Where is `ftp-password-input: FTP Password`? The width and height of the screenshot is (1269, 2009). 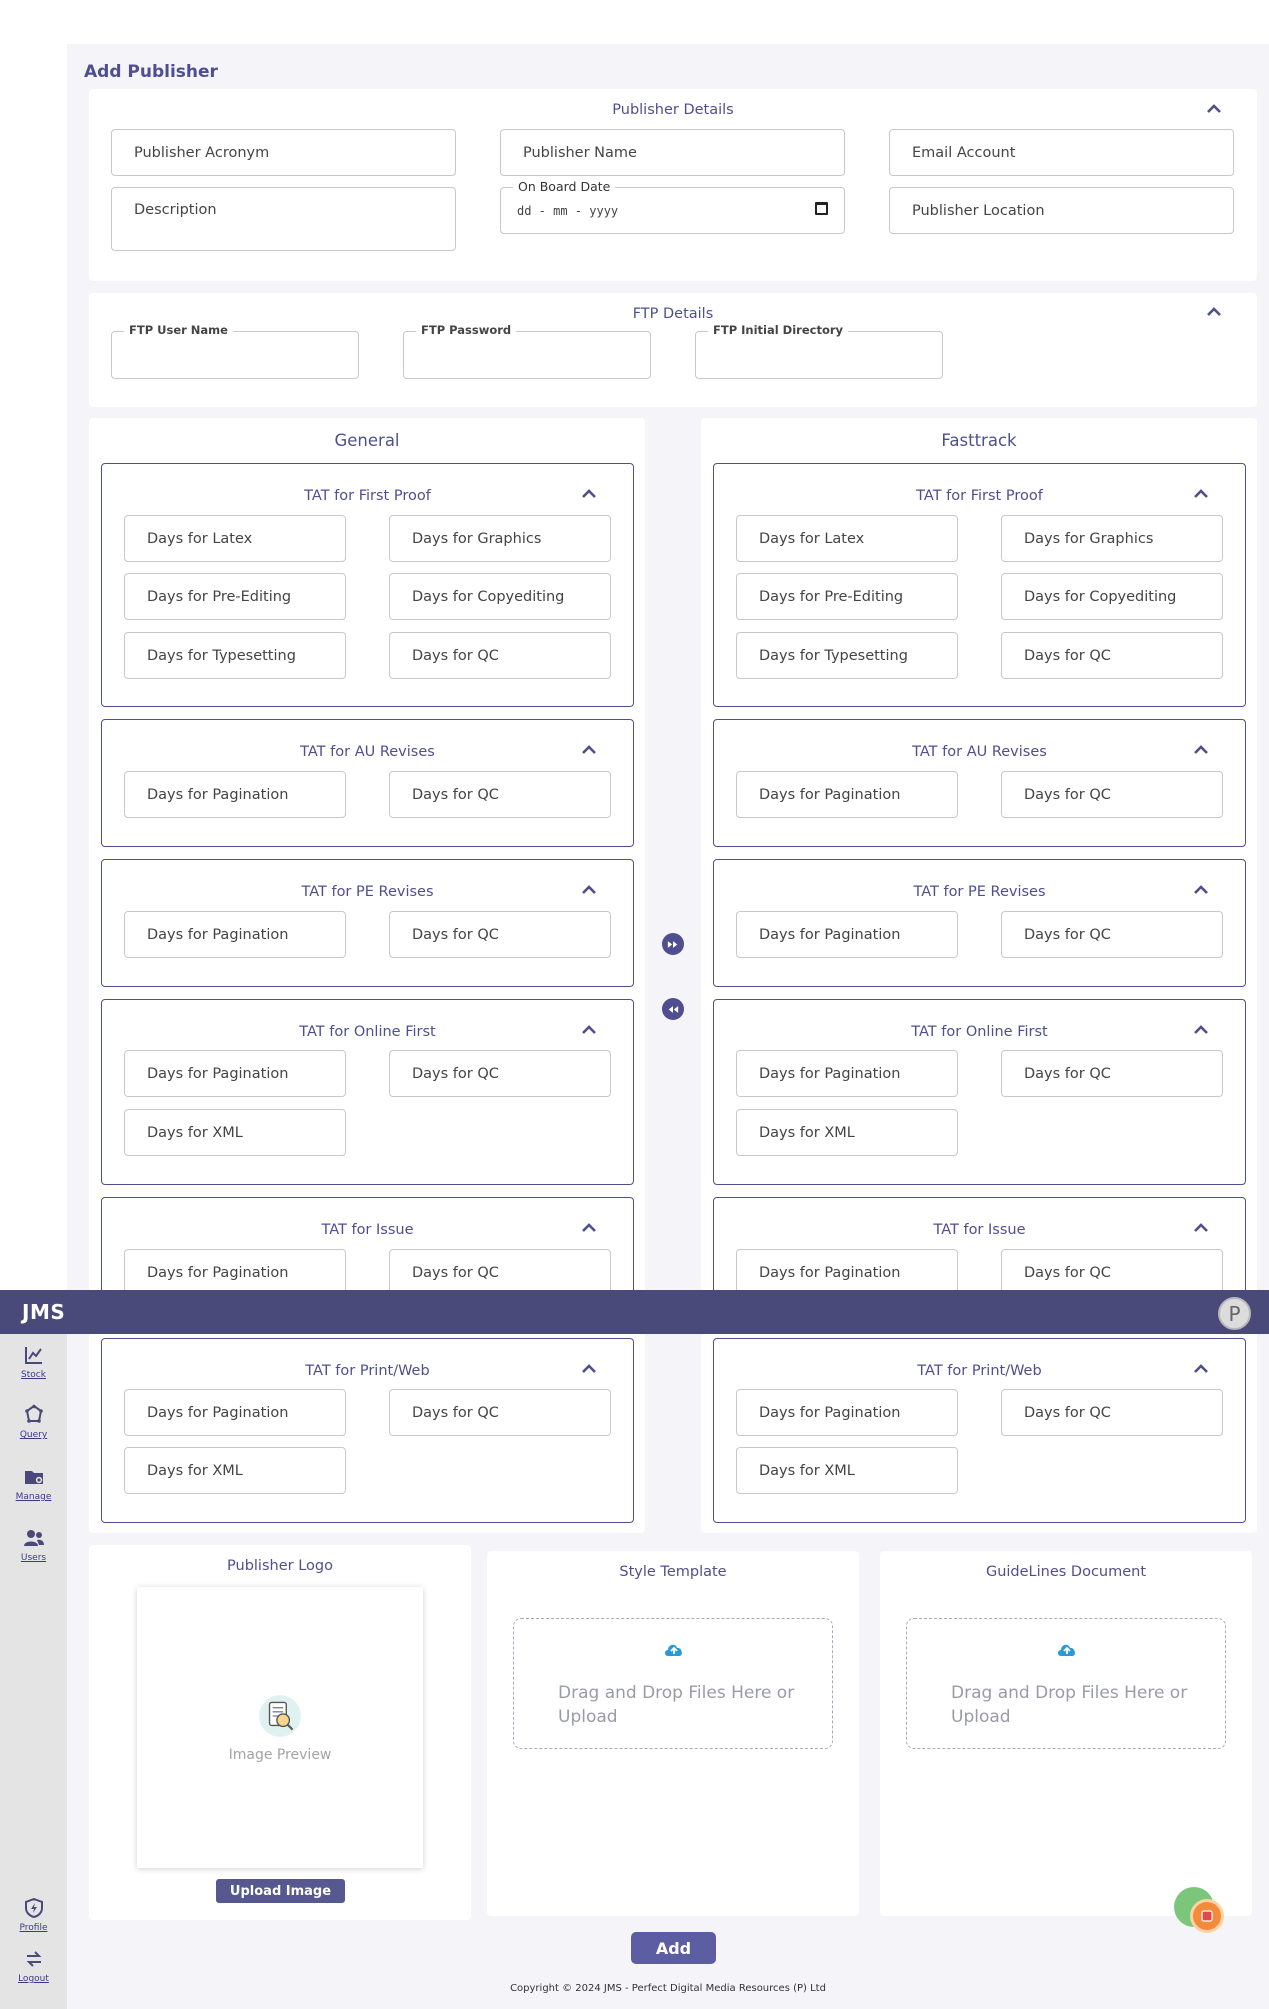
ftp-password-input: FTP Password is located at coordinates (527, 351).